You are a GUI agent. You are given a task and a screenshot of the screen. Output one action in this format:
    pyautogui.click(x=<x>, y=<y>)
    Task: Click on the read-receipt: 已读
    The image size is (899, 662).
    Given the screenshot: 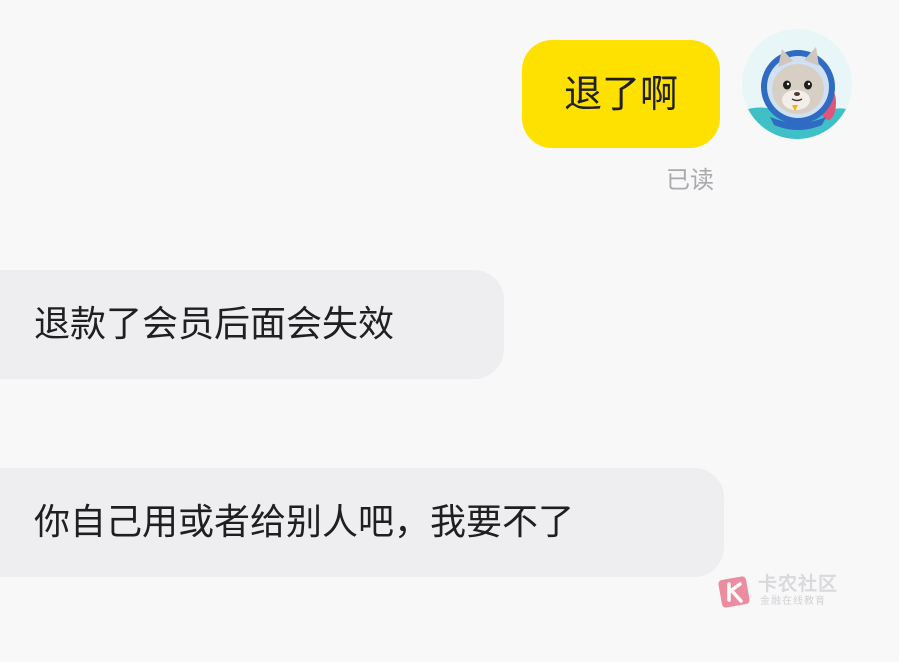 What is the action you would take?
    pyautogui.click(x=690, y=180)
    